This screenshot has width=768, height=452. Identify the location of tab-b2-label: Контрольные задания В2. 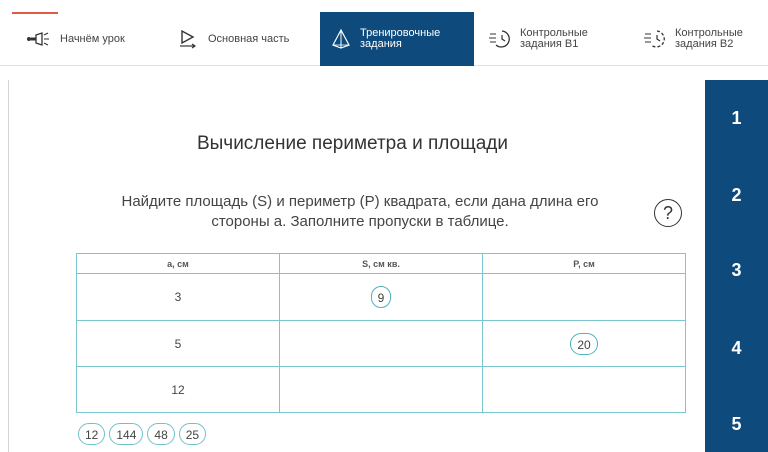
(709, 39).